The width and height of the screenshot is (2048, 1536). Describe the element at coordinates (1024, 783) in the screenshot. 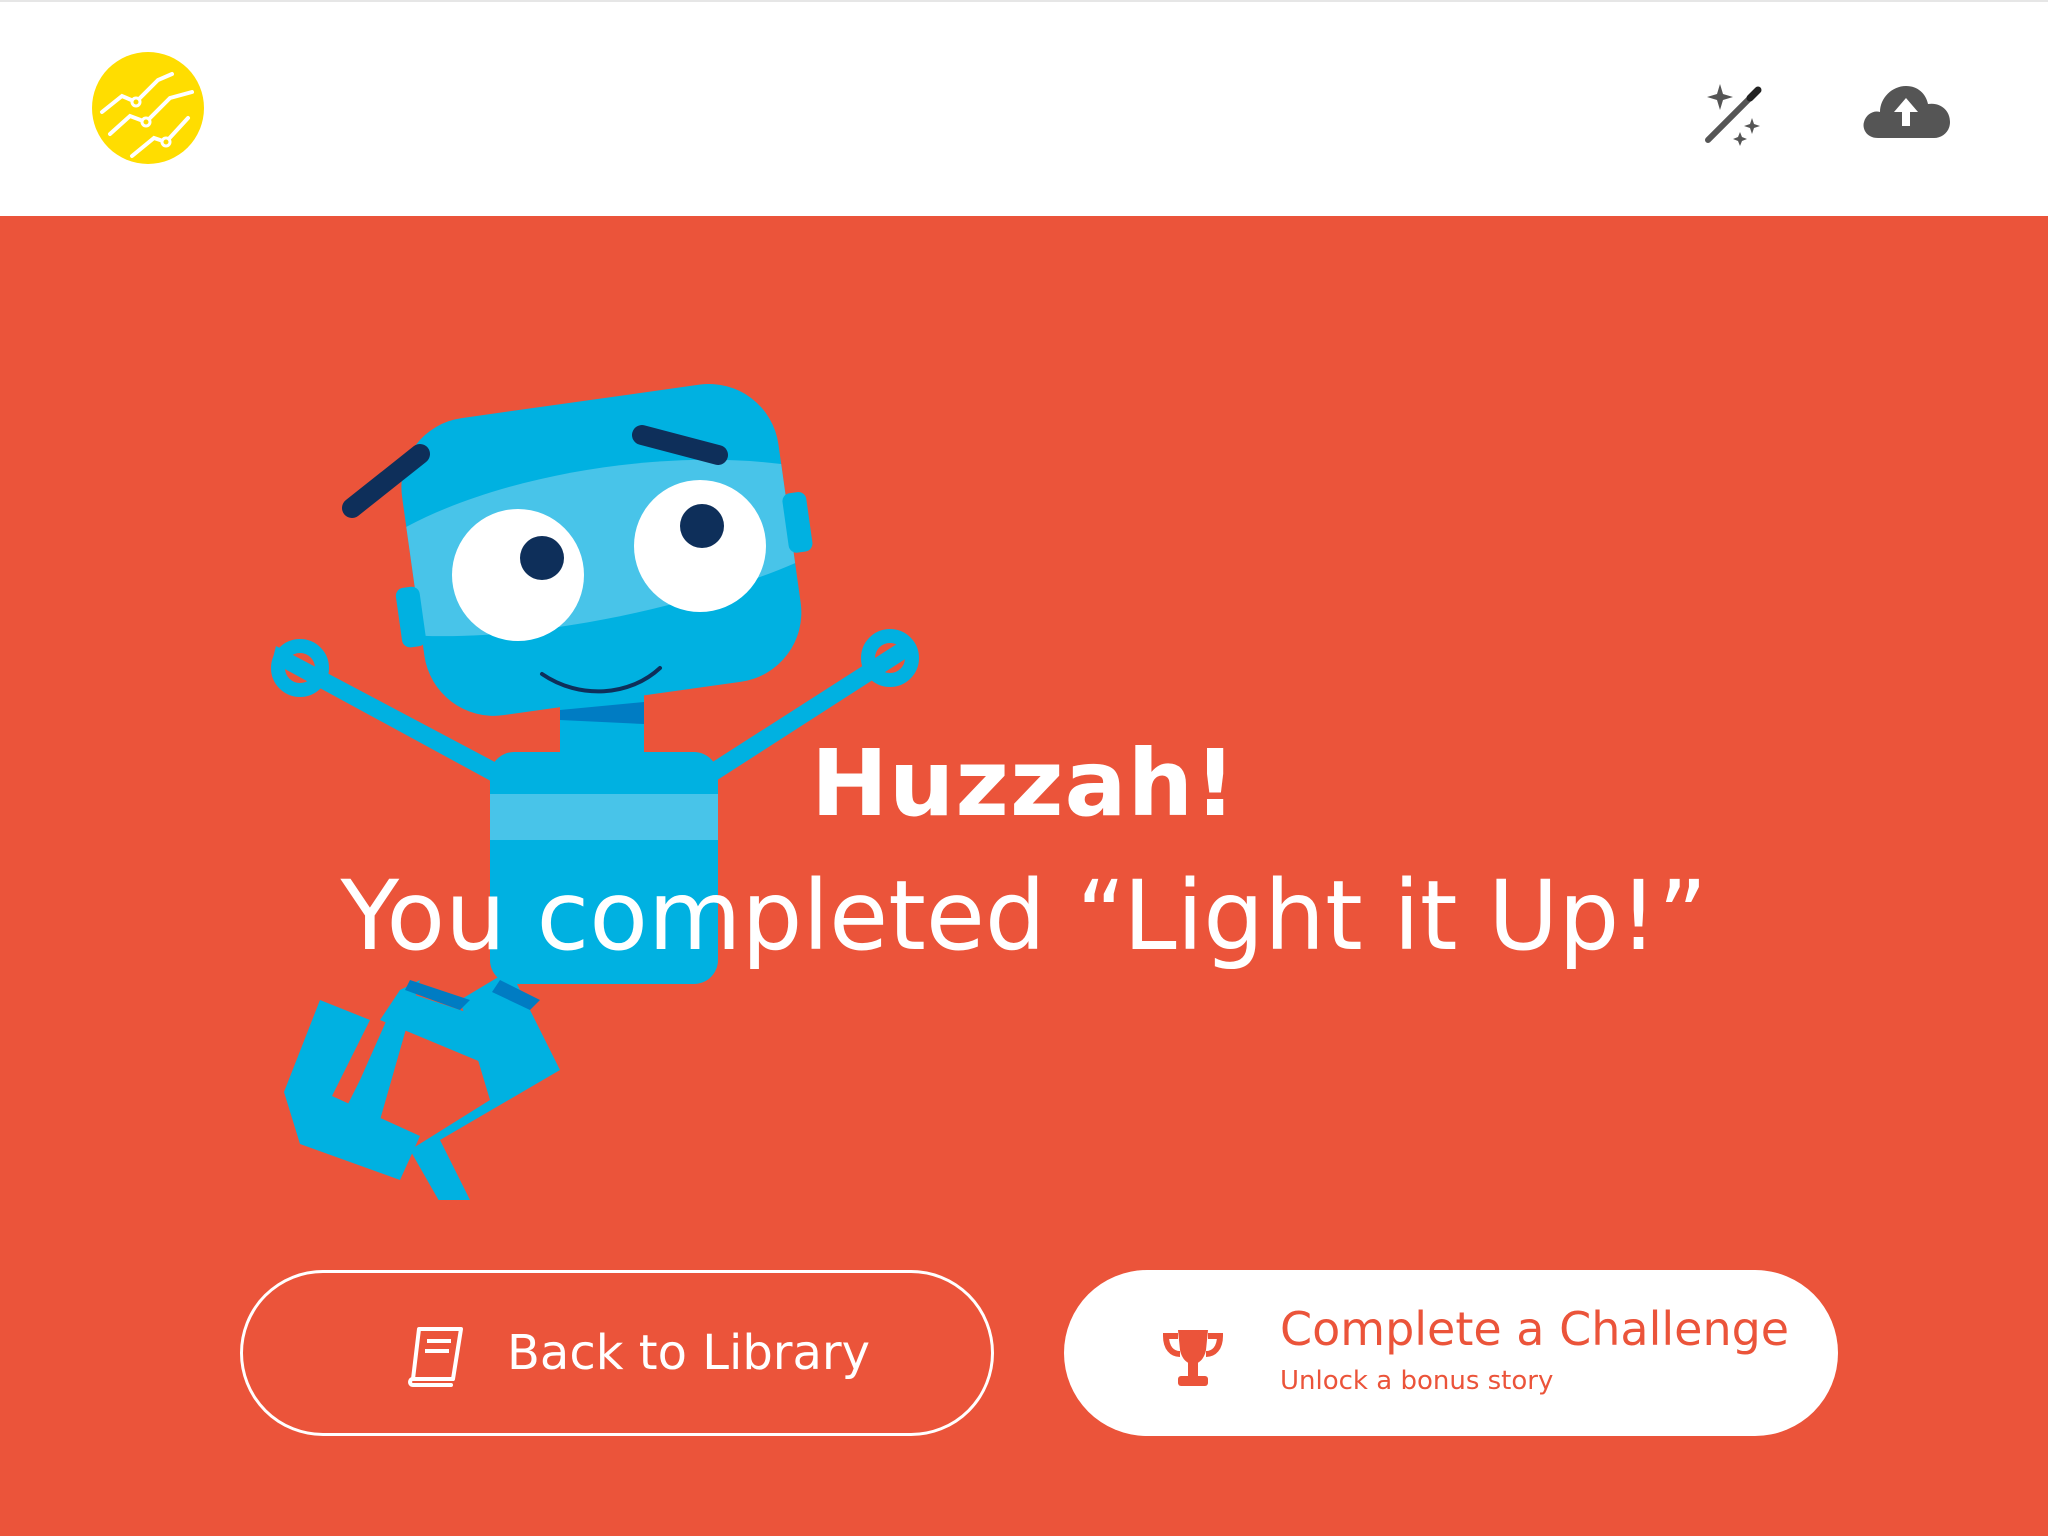

I see `completion-headline: Huzzah!` at that location.